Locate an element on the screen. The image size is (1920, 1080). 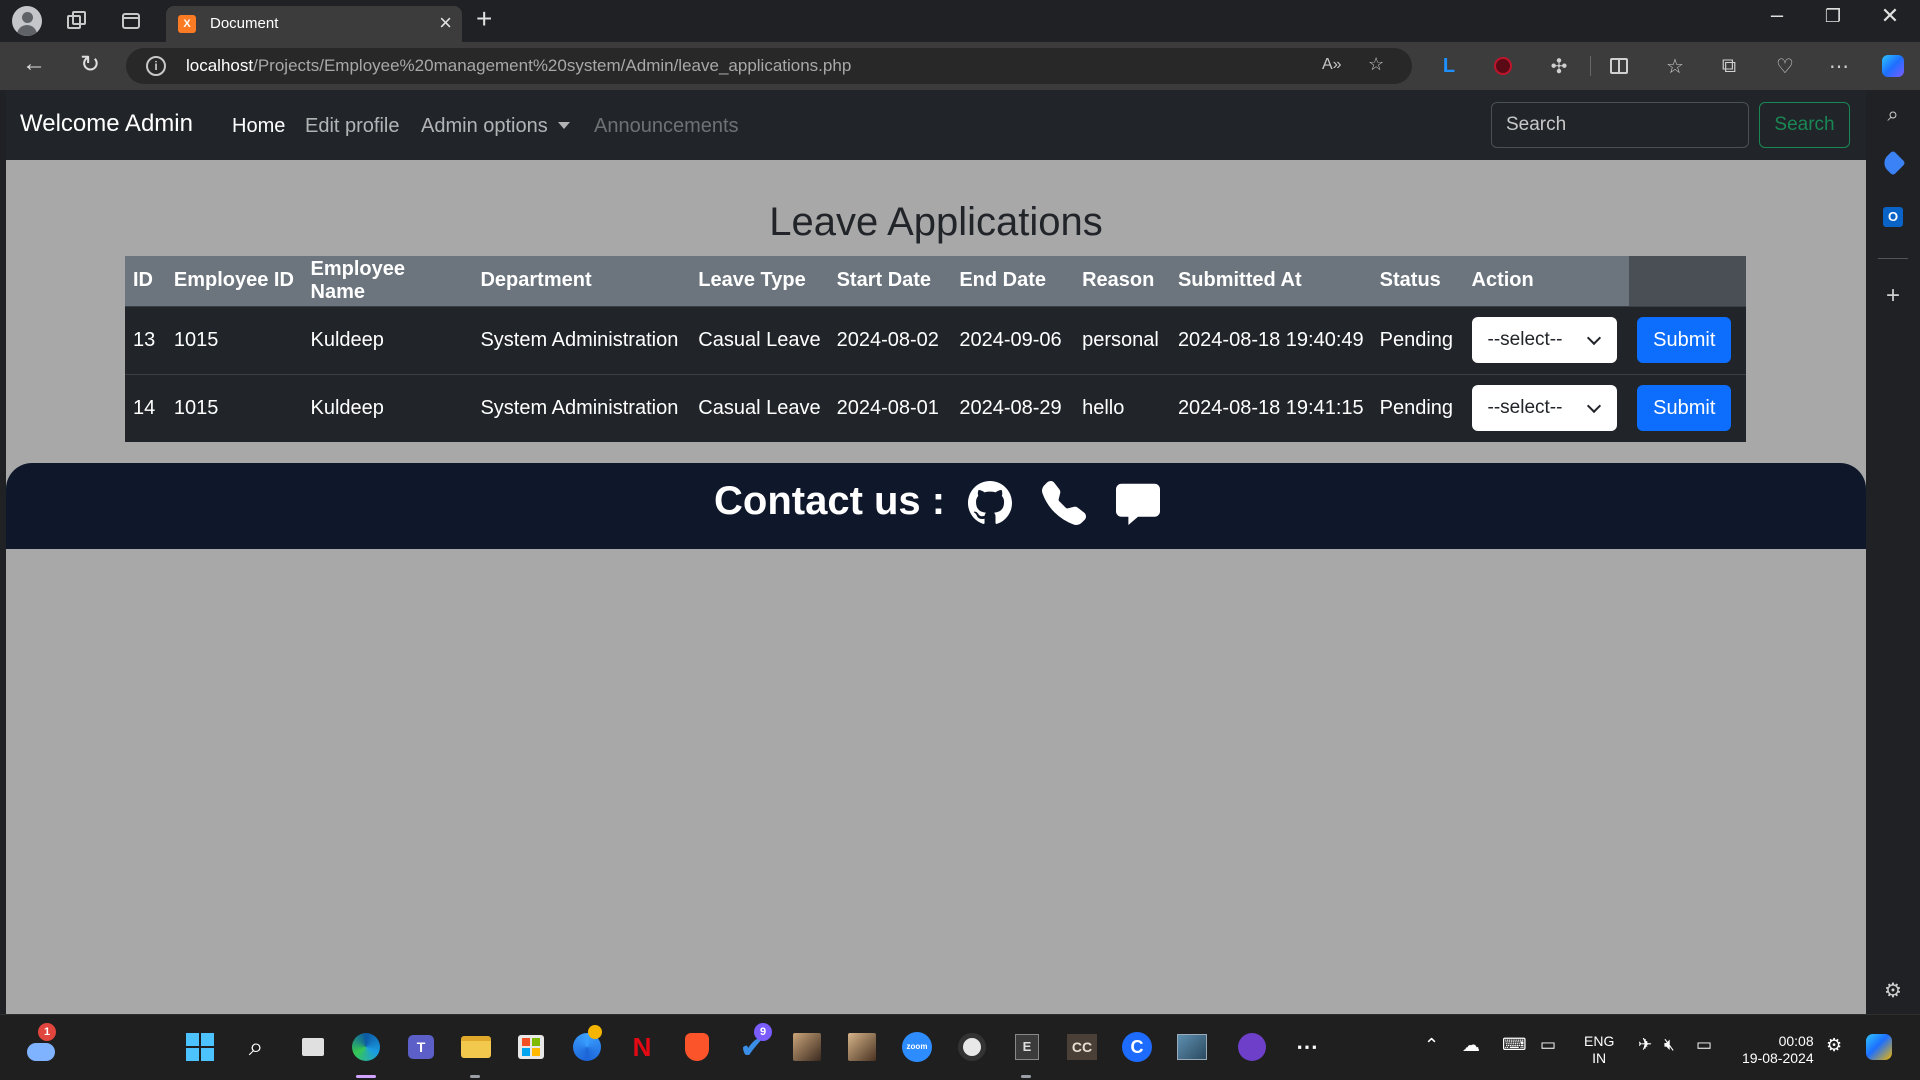
sidebar-settings-icon: ⚙ is located at coordinates (1893, 990).